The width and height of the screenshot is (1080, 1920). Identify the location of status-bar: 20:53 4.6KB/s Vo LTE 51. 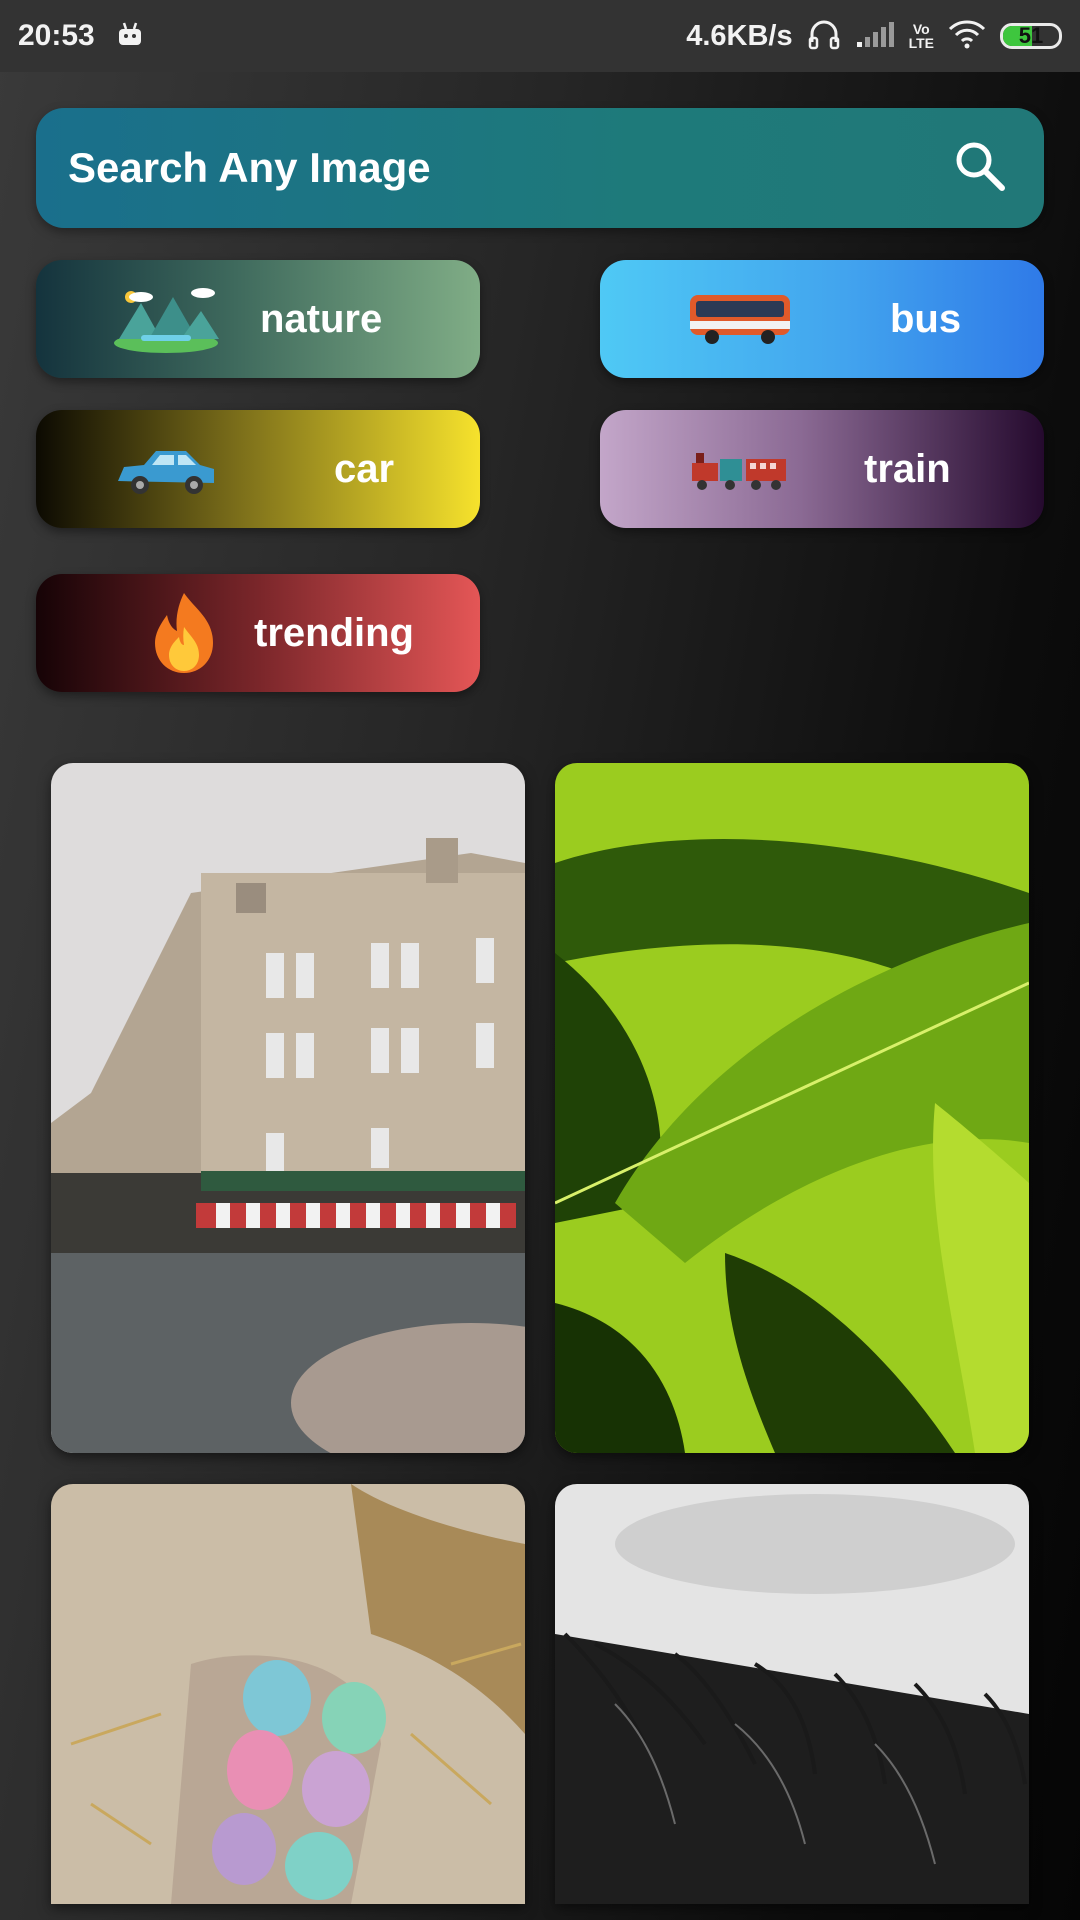
(540, 36).